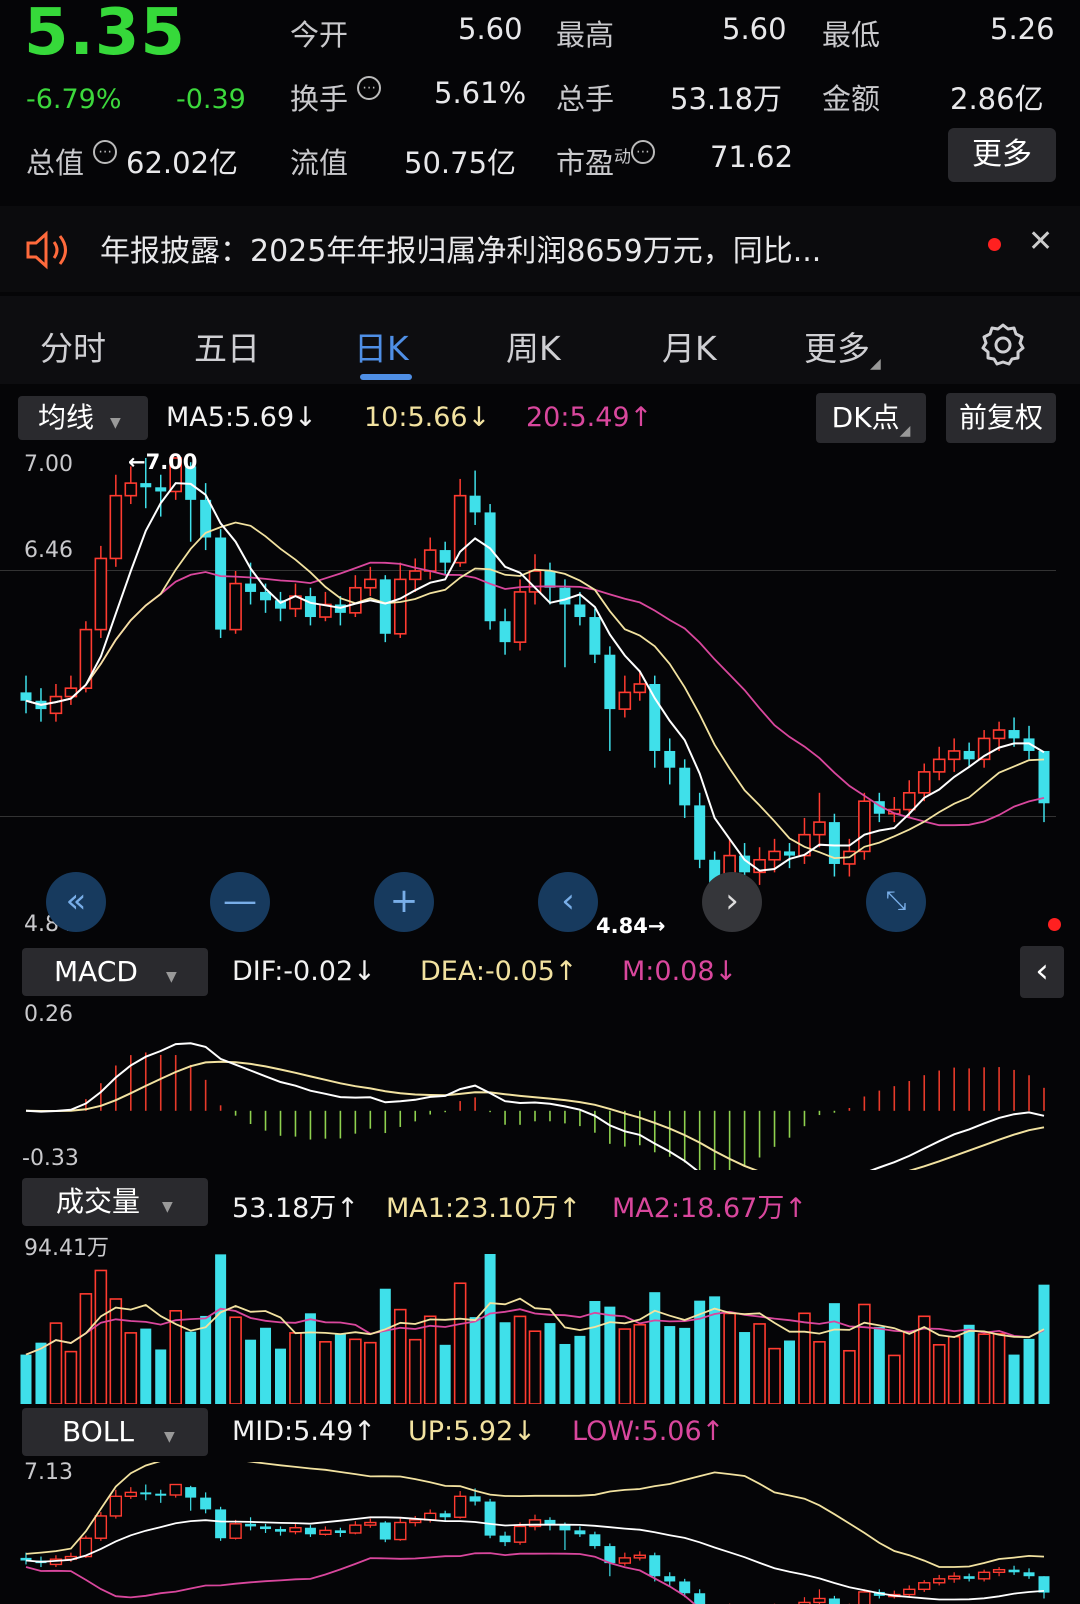  What do you see at coordinates (115, 1202) in the screenshot?
I see `volume-selector: 成交量 ▼` at bounding box center [115, 1202].